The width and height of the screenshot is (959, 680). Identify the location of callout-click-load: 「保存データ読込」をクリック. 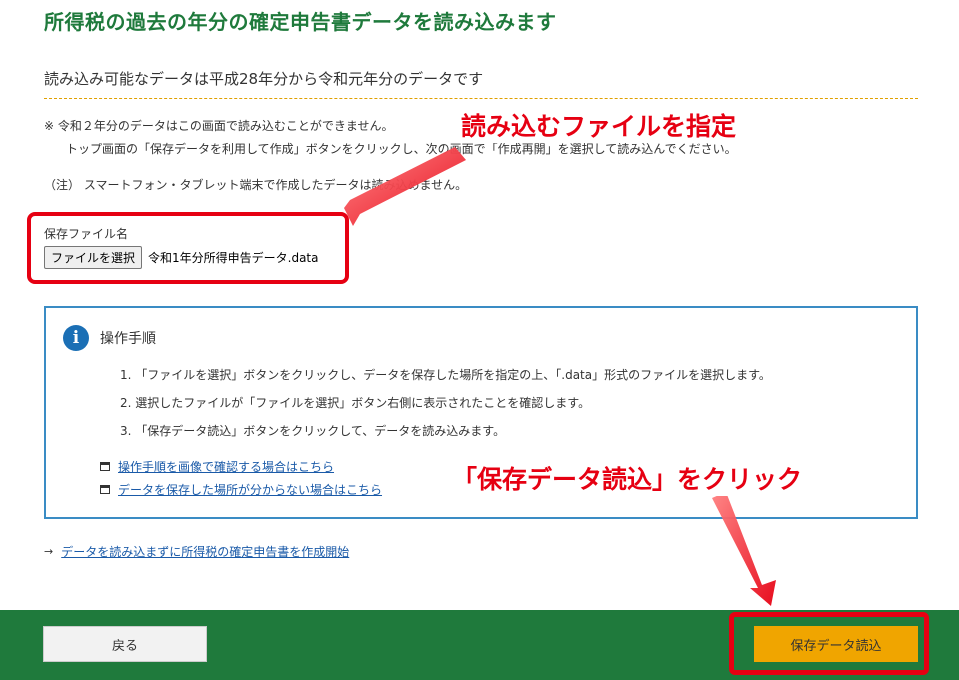
(627, 478).